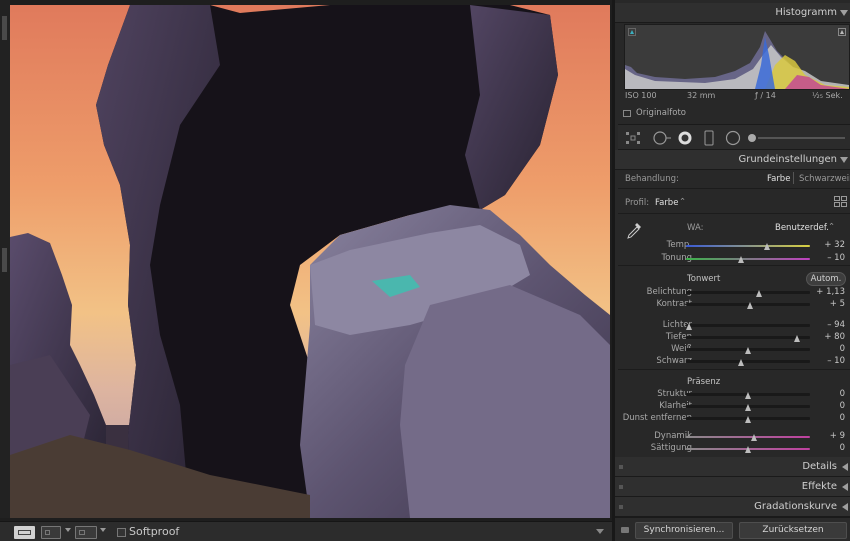  What do you see at coordinates (695, 228) in the screenshot?
I see `wb-label: WA:` at bounding box center [695, 228].